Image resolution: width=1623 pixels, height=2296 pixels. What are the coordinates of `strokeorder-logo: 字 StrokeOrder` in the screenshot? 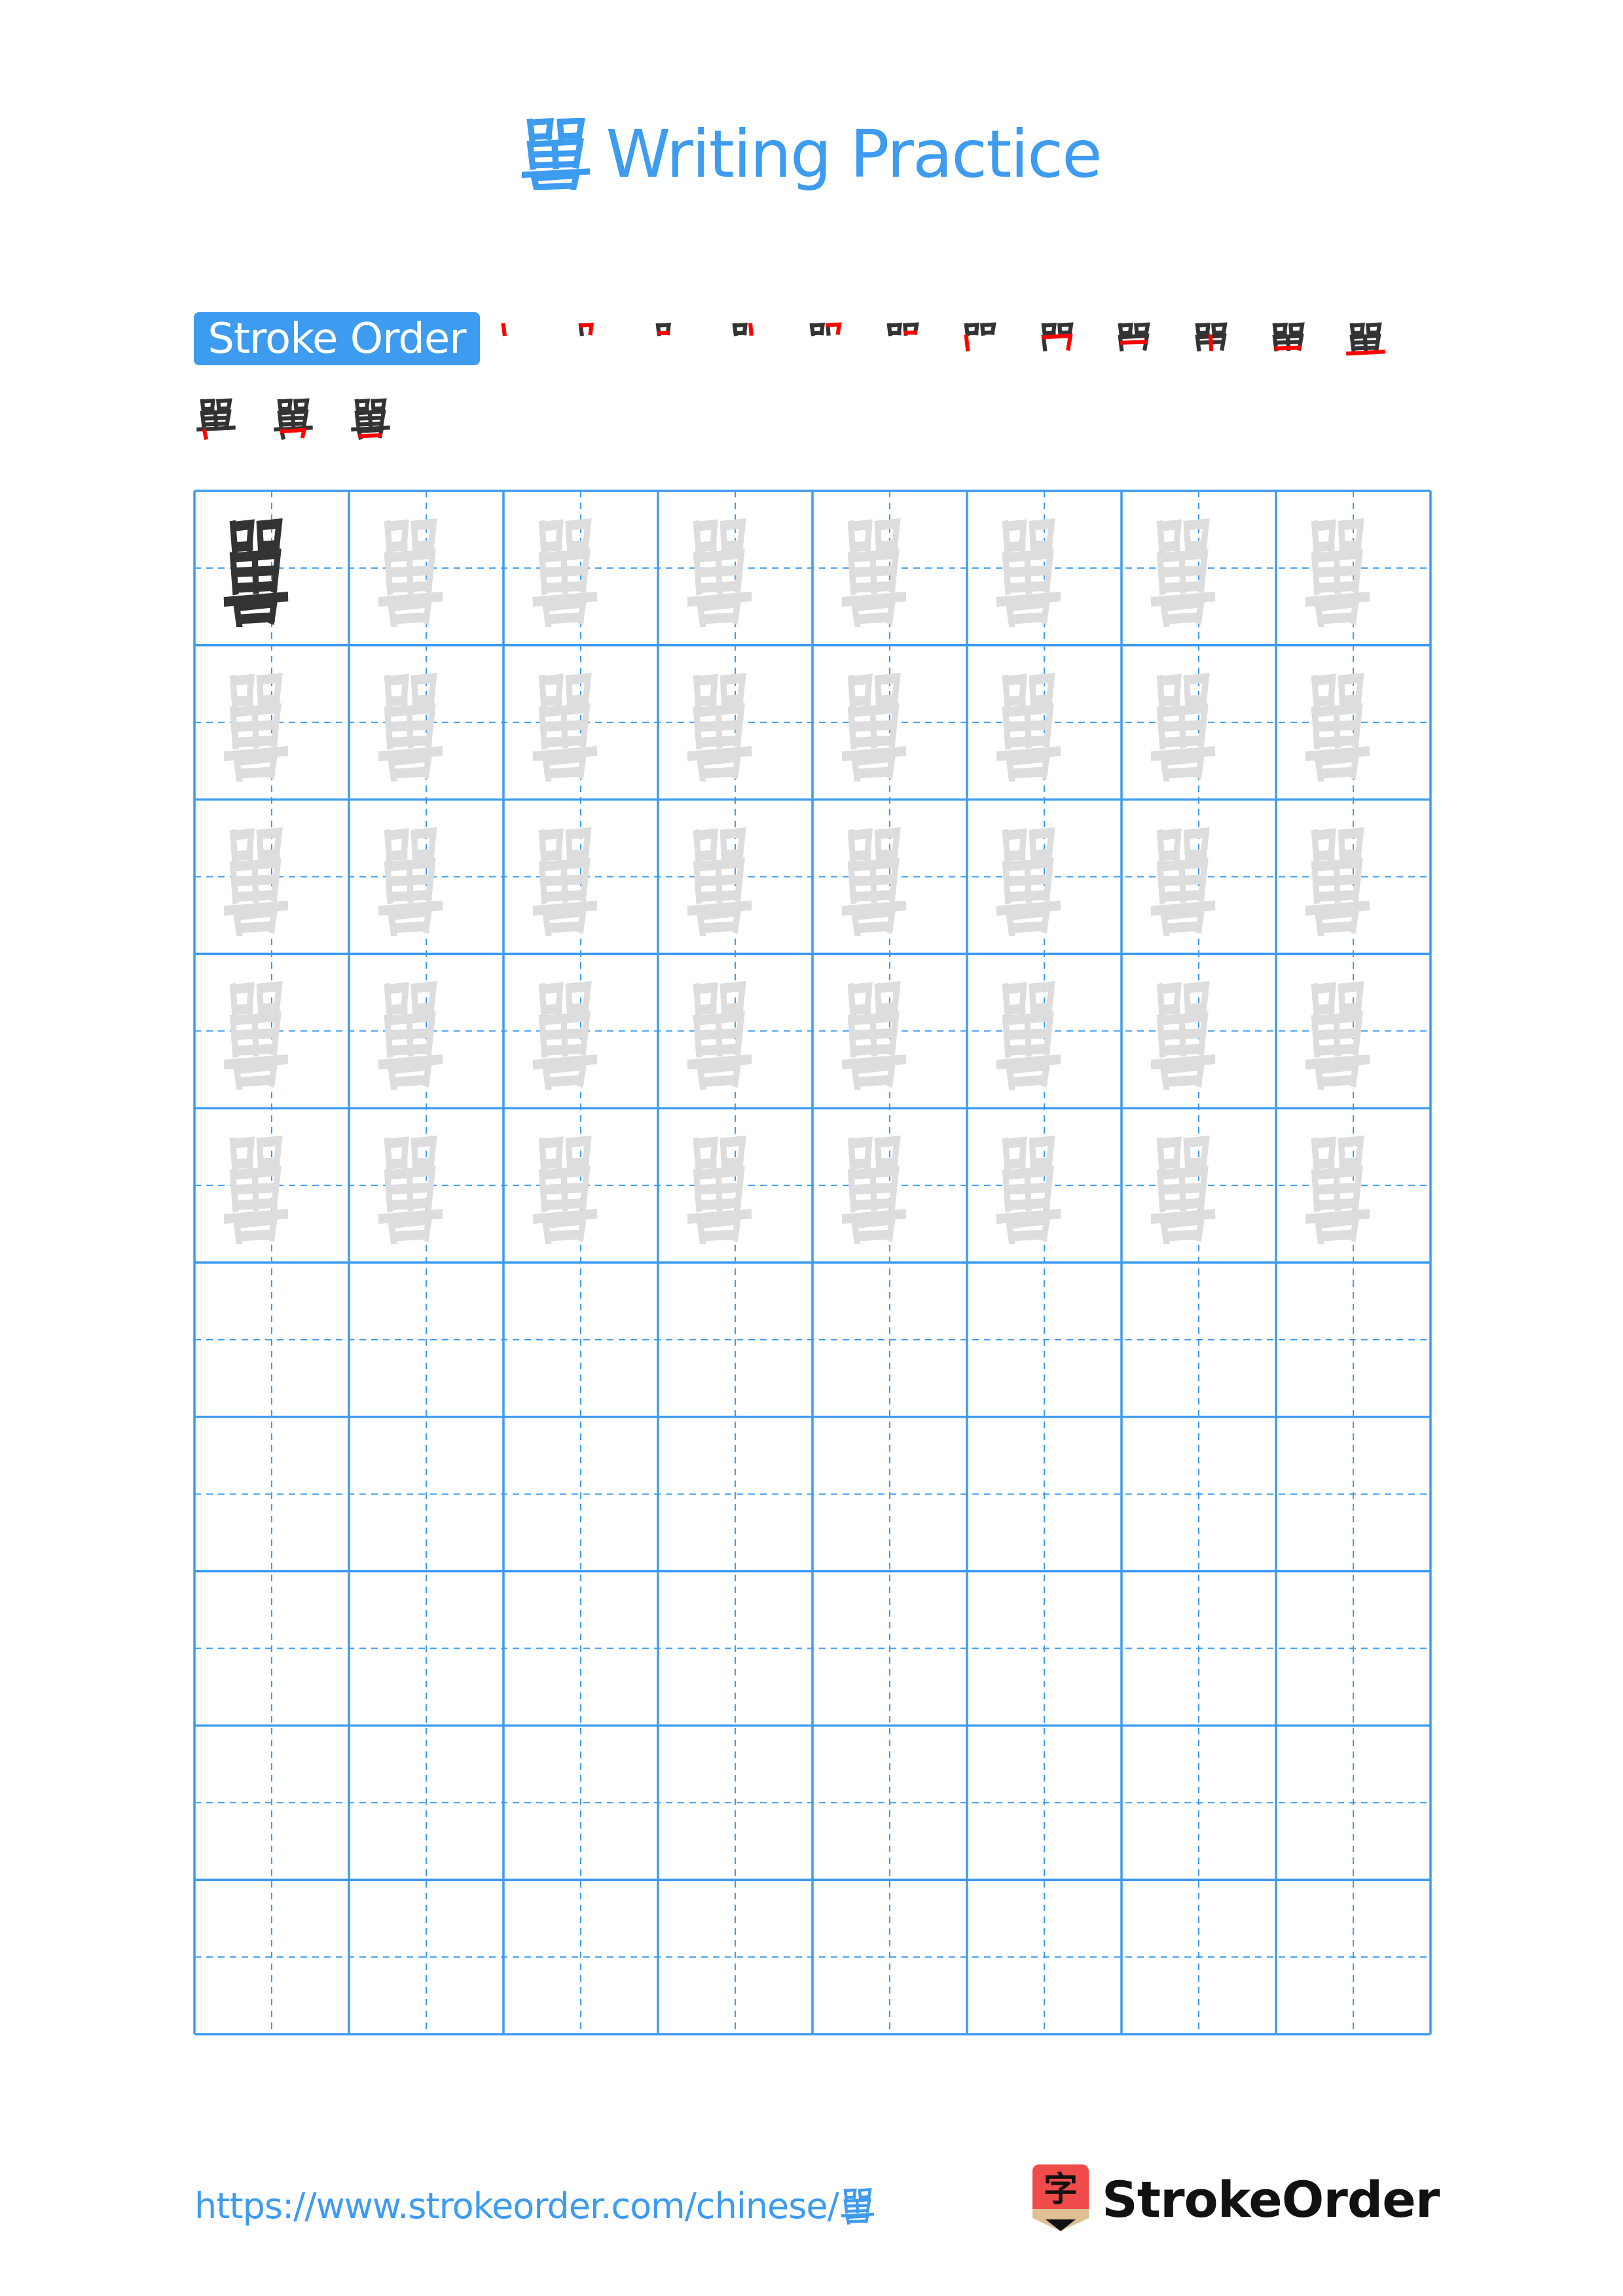 It's located at (1235, 2199).